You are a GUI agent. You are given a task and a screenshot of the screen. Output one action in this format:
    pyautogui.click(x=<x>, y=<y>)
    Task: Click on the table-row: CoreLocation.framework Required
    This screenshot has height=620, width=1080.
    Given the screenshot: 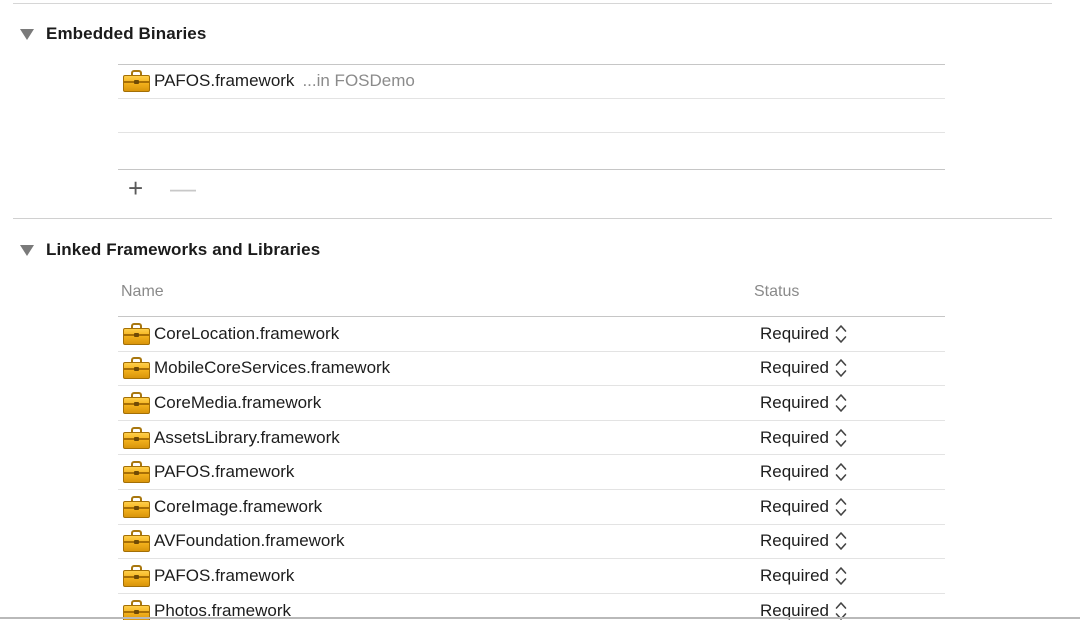 What is the action you would take?
    pyautogui.click(x=531, y=334)
    